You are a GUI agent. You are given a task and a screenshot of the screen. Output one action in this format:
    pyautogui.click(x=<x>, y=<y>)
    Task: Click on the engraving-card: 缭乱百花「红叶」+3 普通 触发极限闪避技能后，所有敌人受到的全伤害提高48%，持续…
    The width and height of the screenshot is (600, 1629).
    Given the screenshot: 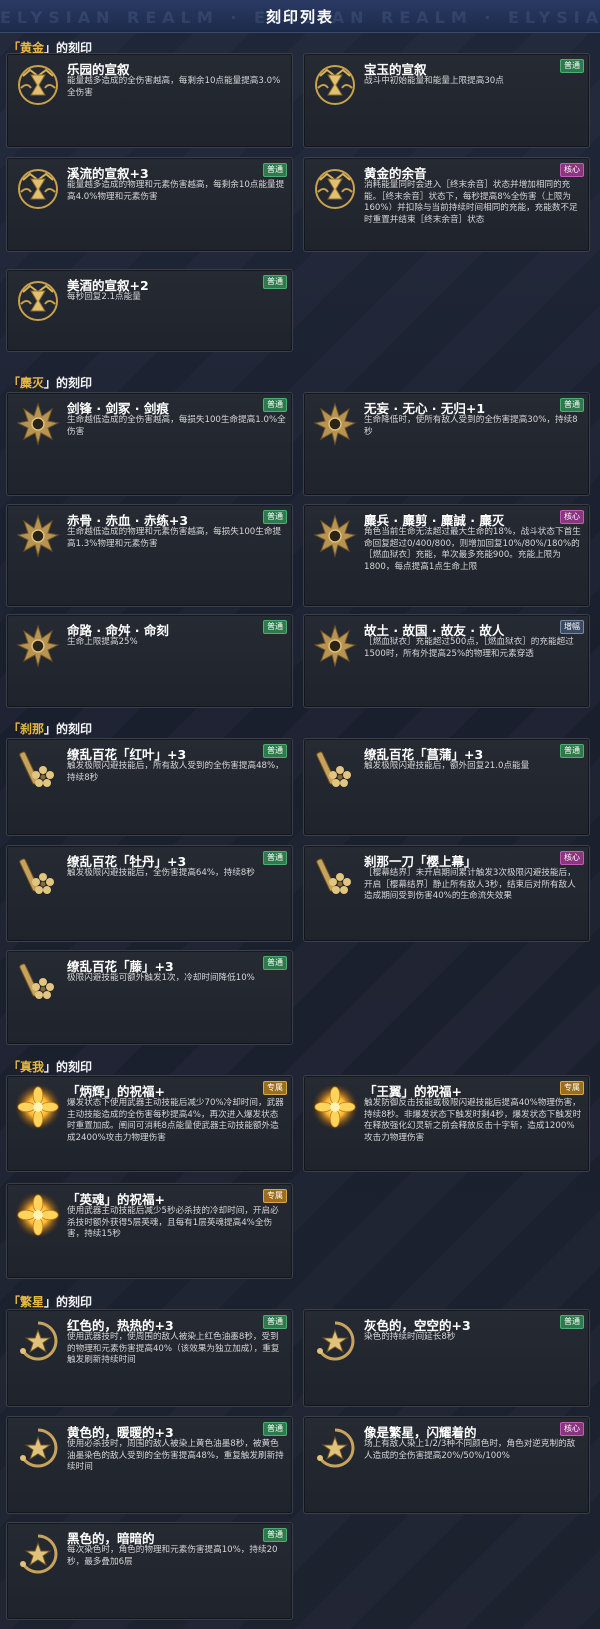 What is the action you would take?
    pyautogui.click(x=149, y=787)
    